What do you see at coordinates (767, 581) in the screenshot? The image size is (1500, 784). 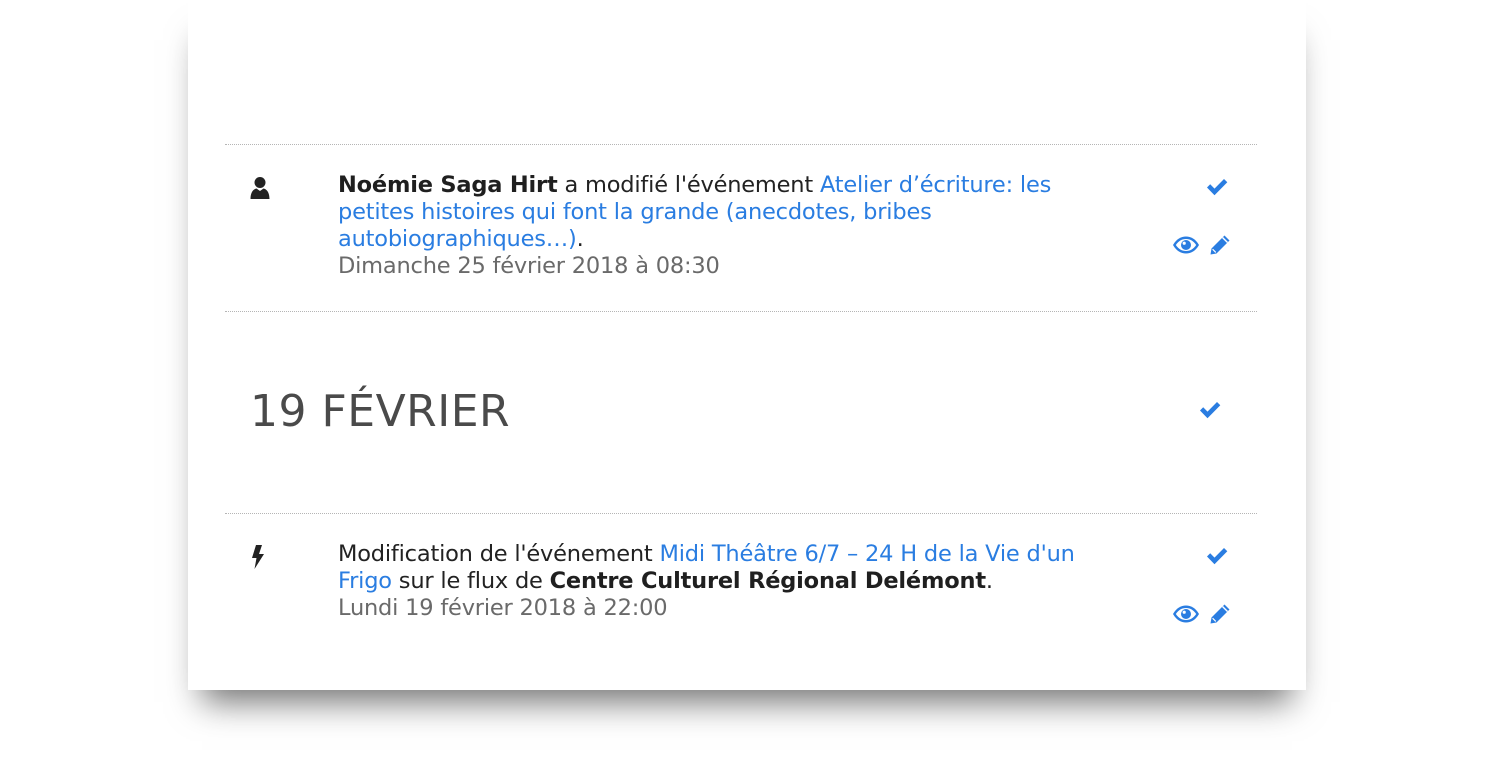 I see `source-name: Centre Culturel Régional Delémont` at bounding box center [767, 581].